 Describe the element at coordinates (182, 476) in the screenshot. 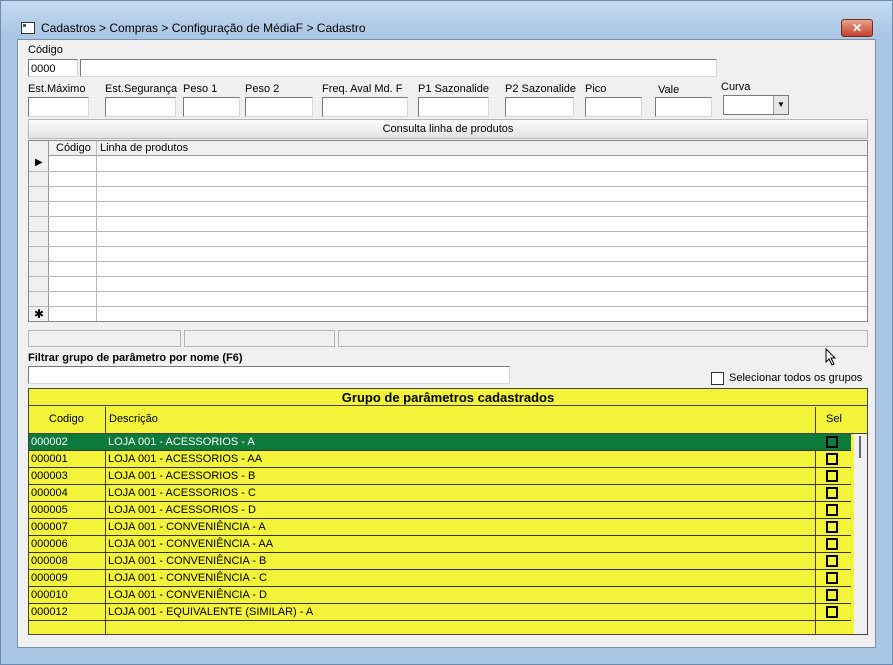

I see `grupo-descricao-cell: LOJA 001 - ACESSORIOS - B` at that location.